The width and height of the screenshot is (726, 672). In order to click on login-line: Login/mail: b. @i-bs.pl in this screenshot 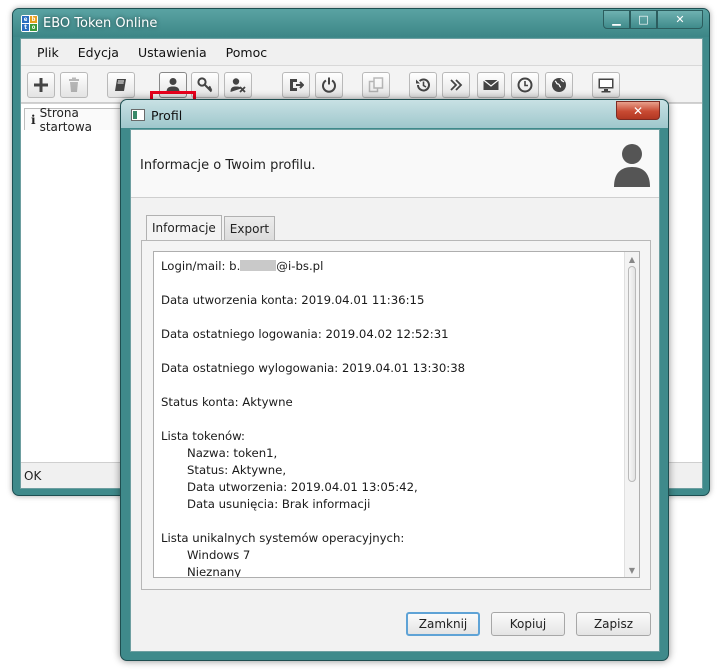, I will do `click(242, 266)`.